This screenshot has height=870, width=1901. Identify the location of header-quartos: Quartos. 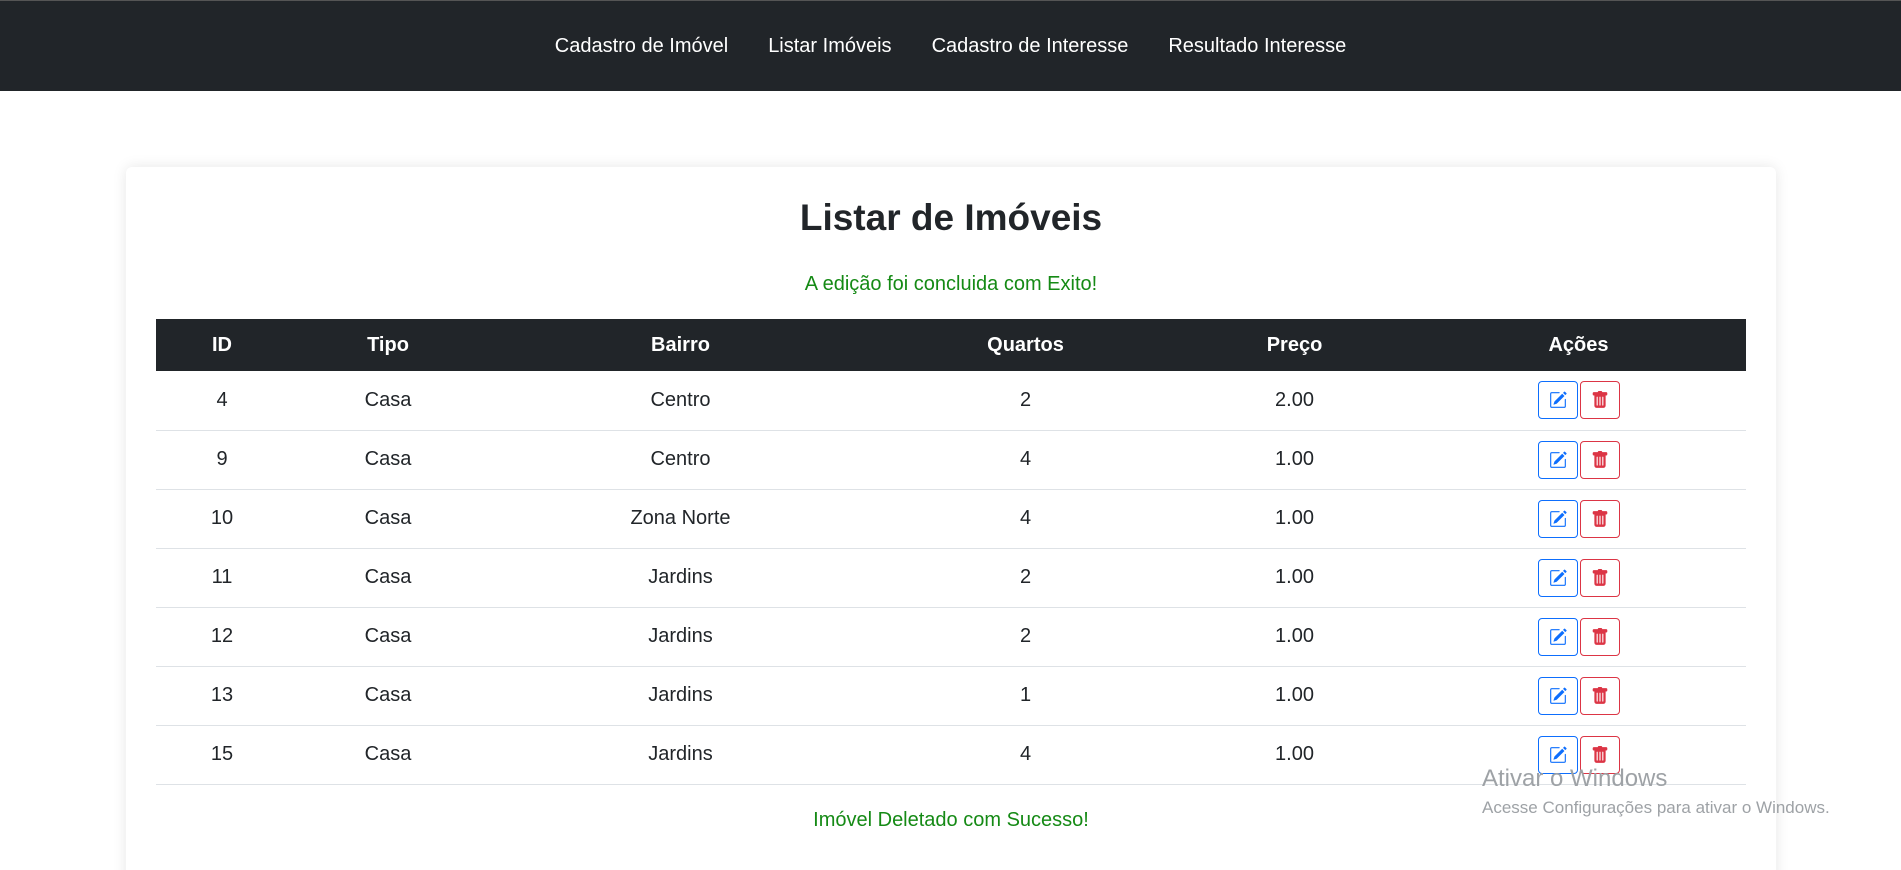
(1025, 345).